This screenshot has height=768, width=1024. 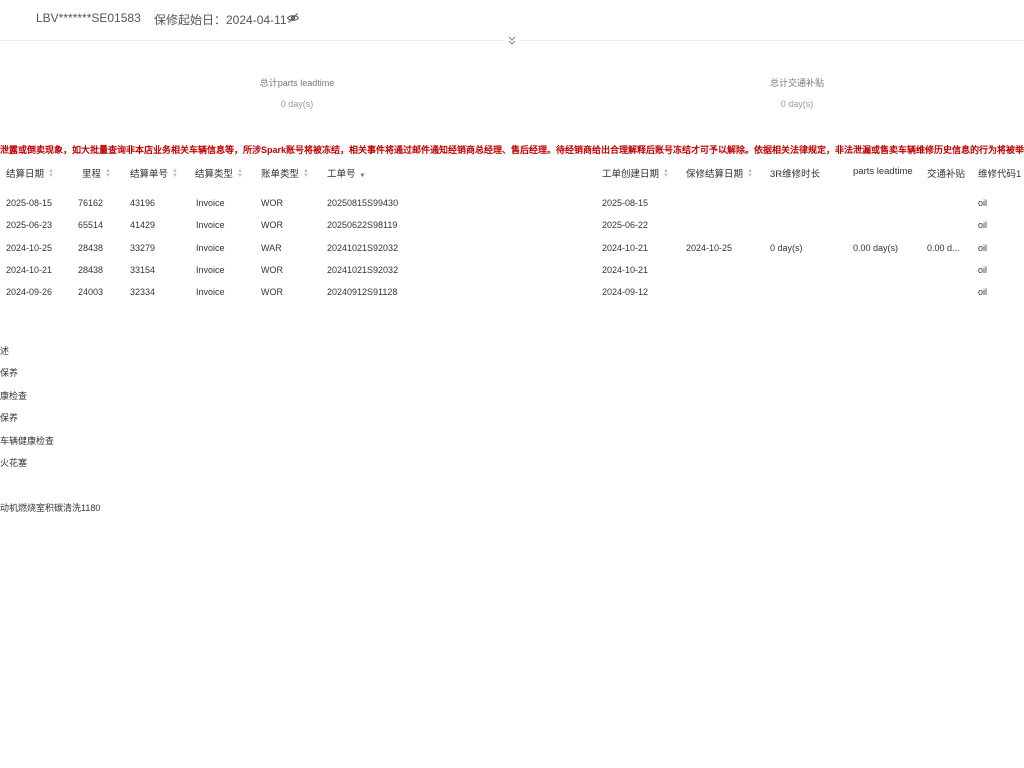 What do you see at coordinates (50, 508) in the screenshot?
I see `list-item: 动机燃烧室积碳清洗1180` at bounding box center [50, 508].